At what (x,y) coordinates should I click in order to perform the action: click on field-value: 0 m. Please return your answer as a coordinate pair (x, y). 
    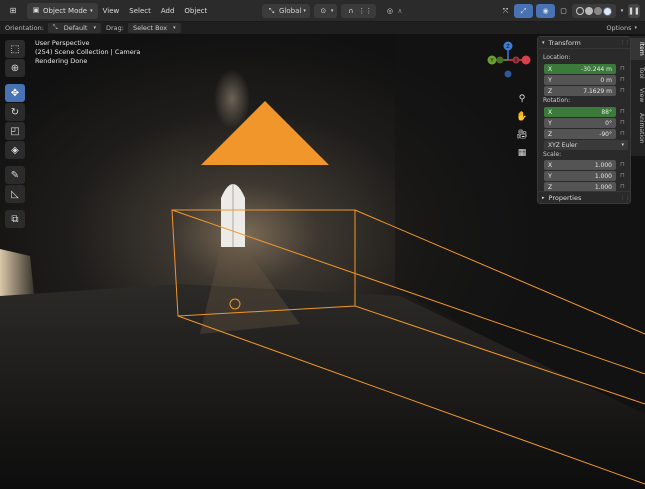
    Looking at the image, I should click on (606, 80).